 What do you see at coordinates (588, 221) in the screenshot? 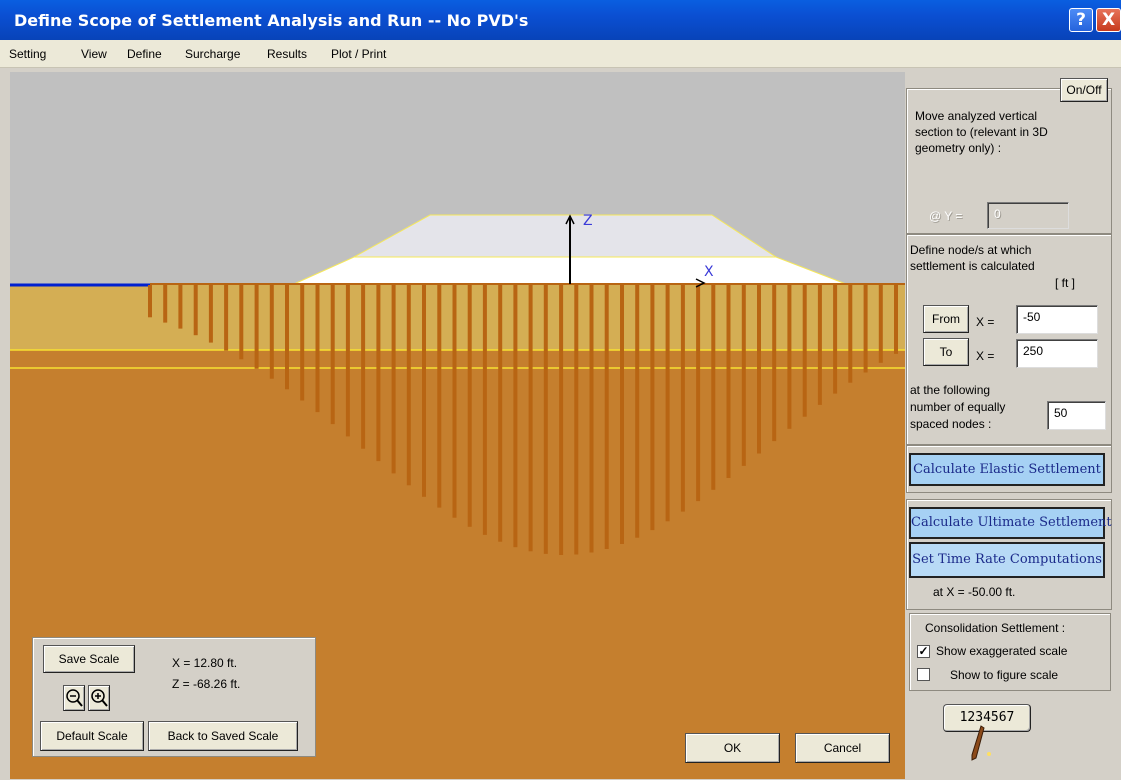
I see `z-axis-label: Z` at bounding box center [588, 221].